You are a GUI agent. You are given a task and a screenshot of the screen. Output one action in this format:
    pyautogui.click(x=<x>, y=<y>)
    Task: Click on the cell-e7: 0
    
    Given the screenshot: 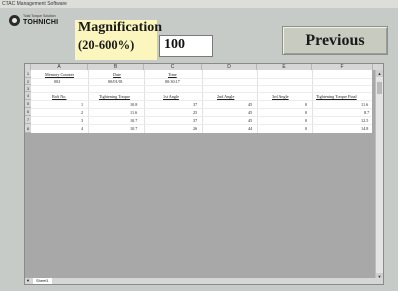 What is the action you would take?
    pyautogui.click(x=306, y=120)
    